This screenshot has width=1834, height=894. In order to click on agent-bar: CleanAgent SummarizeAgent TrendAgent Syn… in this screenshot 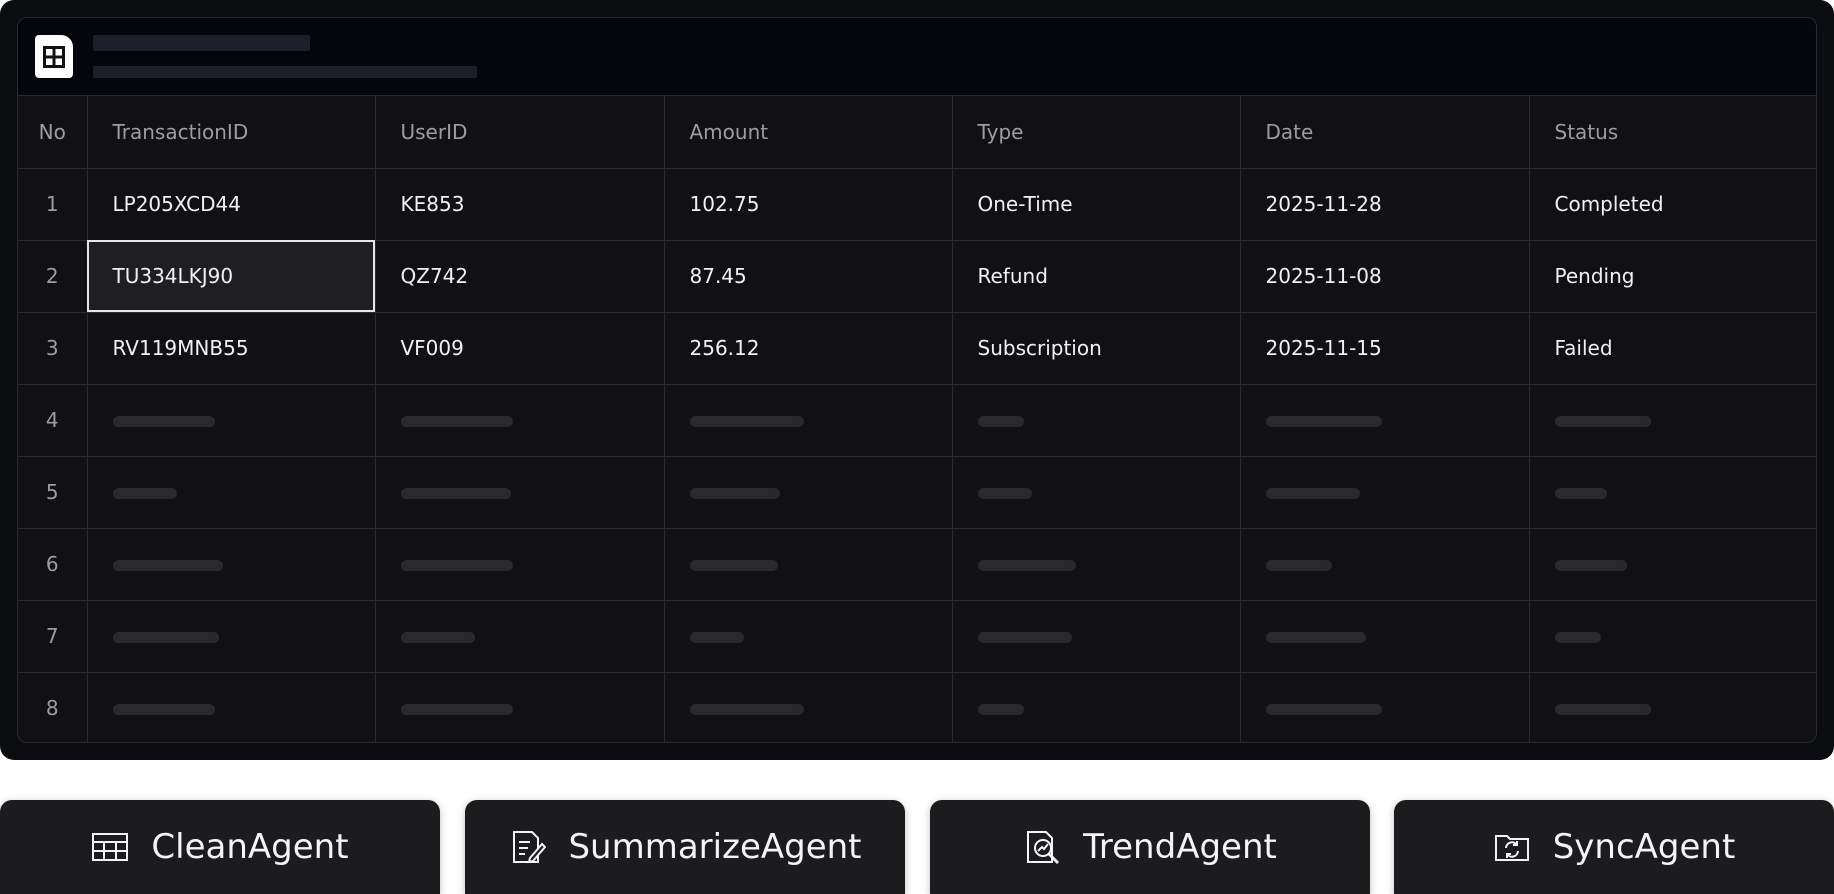, I will do `click(917, 847)`.